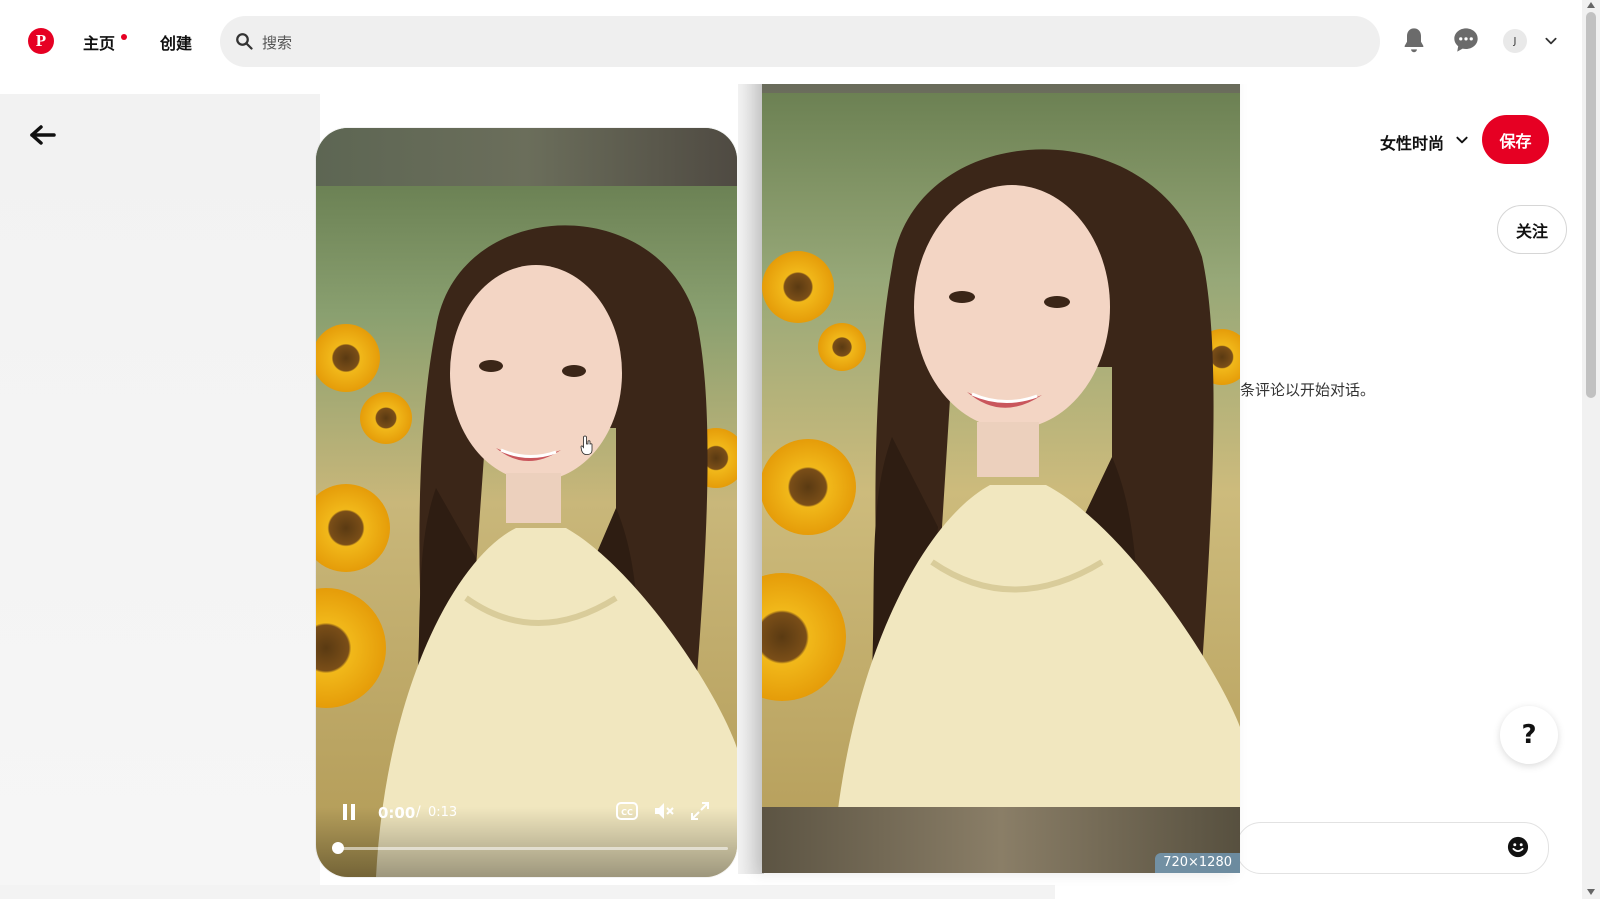 The width and height of the screenshot is (1600, 899). I want to click on follow-button: 关注, so click(1532, 229).